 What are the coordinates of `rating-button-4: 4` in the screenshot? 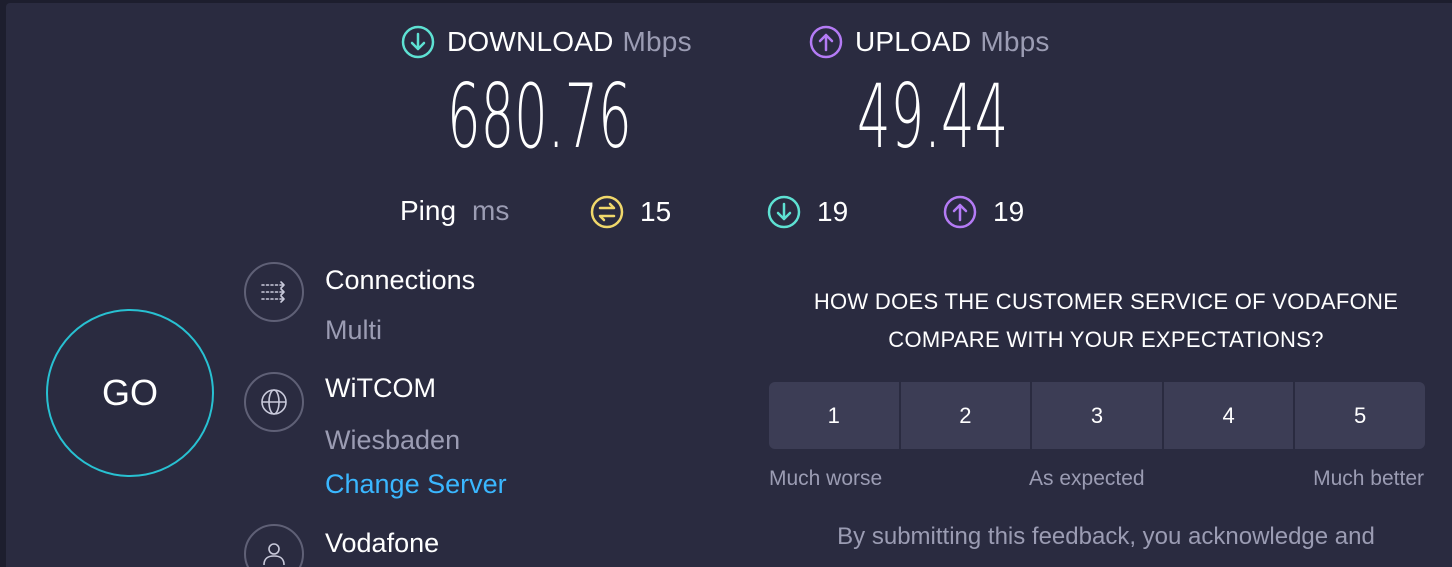 It's located at (1228, 415).